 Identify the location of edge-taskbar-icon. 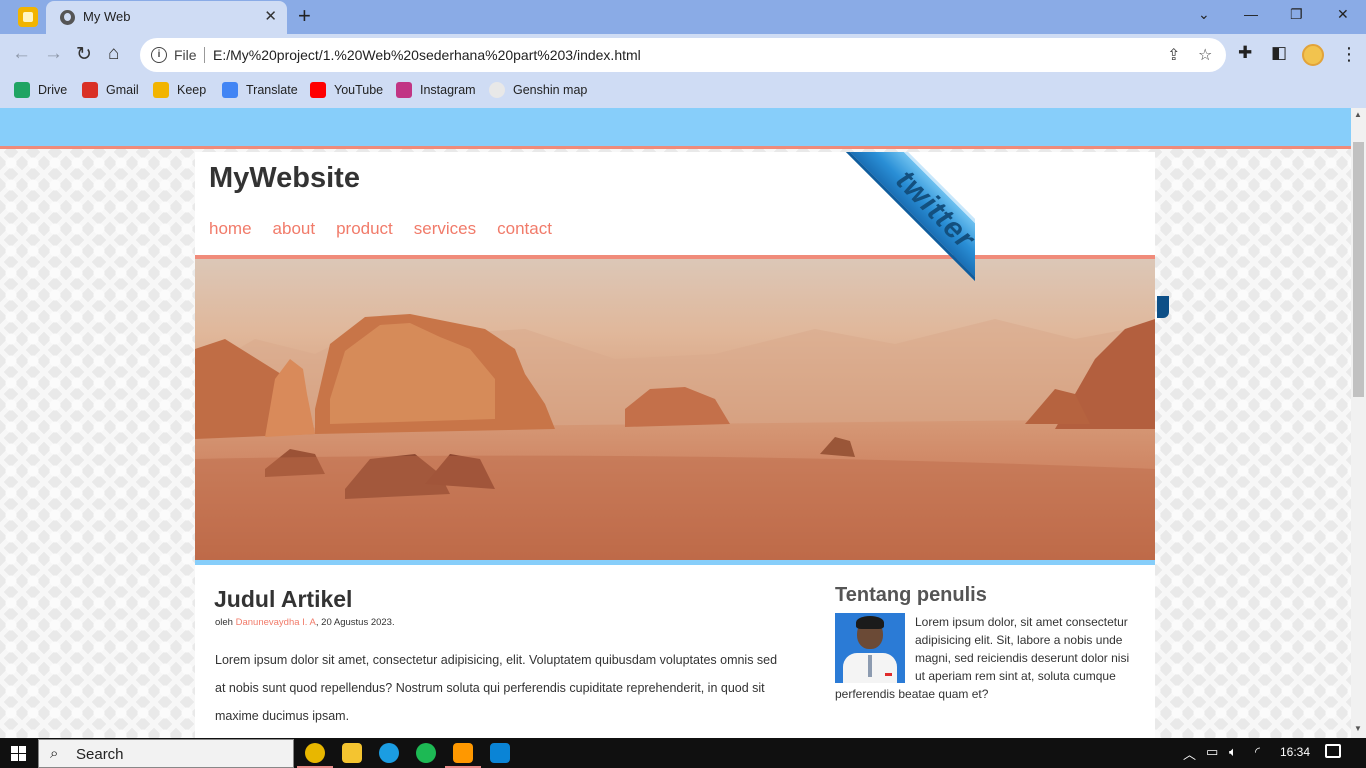
(389, 753).